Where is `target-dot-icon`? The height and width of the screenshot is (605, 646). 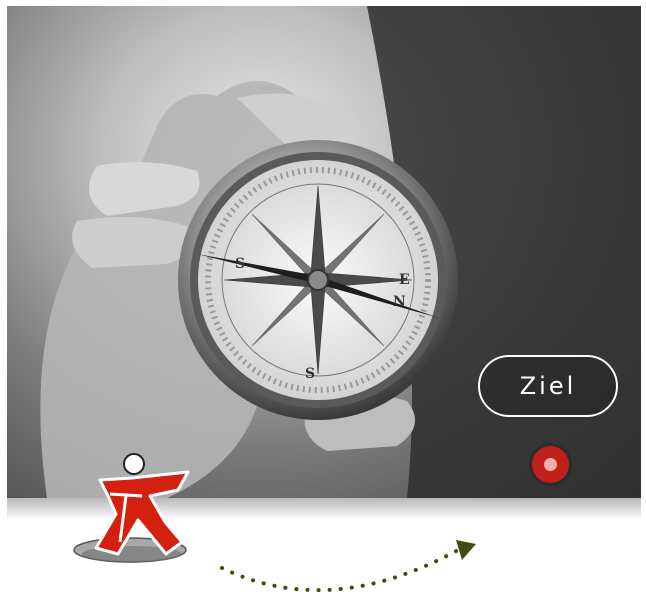
target-dot-icon is located at coordinates (550, 464).